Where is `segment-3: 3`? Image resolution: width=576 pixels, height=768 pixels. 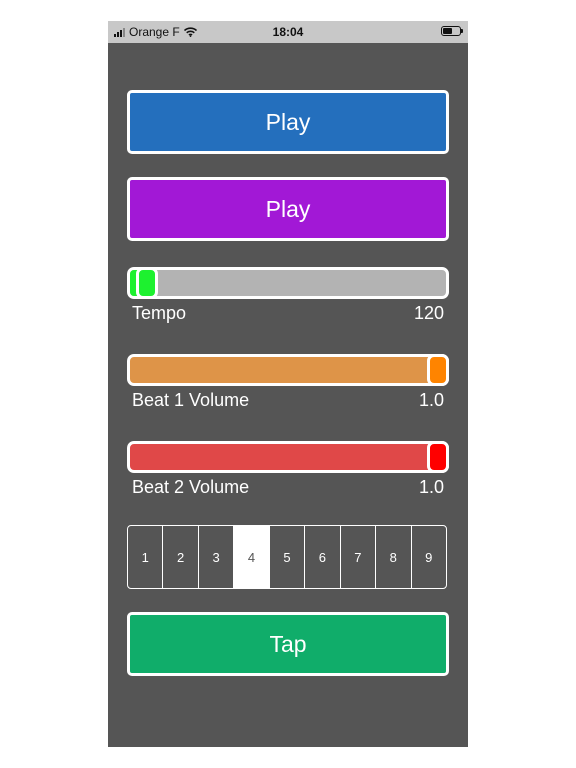
segment-3: 3 is located at coordinates (217, 557).